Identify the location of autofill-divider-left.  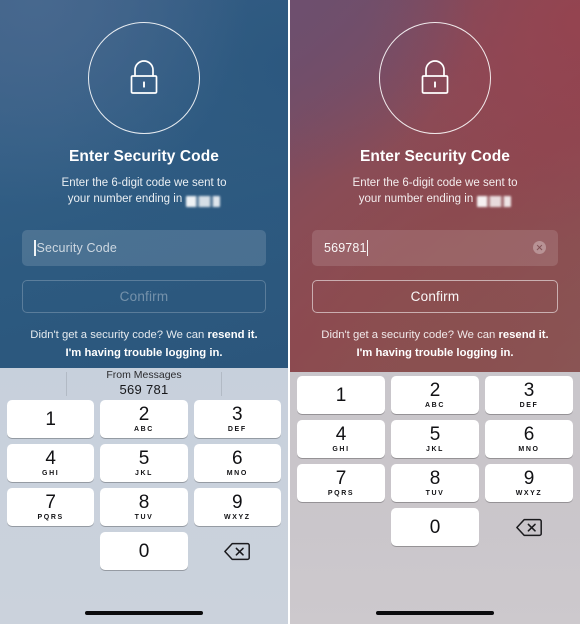
(66, 384).